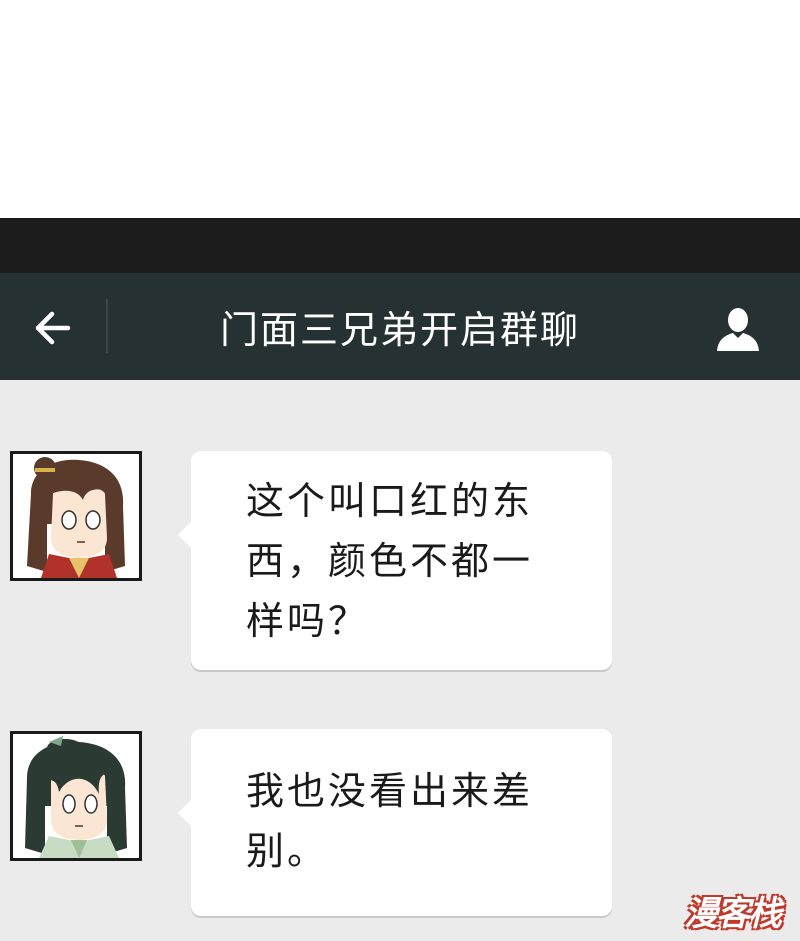  Describe the element at coordinates (390, 561) in the screenshot. I see `message-text: 这个叫口红的东 西，颜色不都一 样吗？` at that location.